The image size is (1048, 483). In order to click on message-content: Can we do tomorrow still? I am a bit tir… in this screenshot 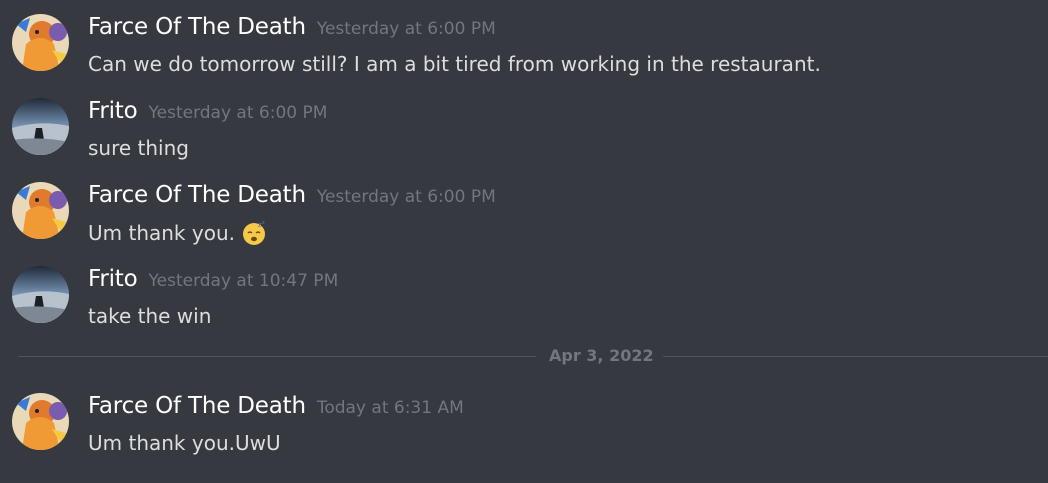, I will do `click(454, 64)`.